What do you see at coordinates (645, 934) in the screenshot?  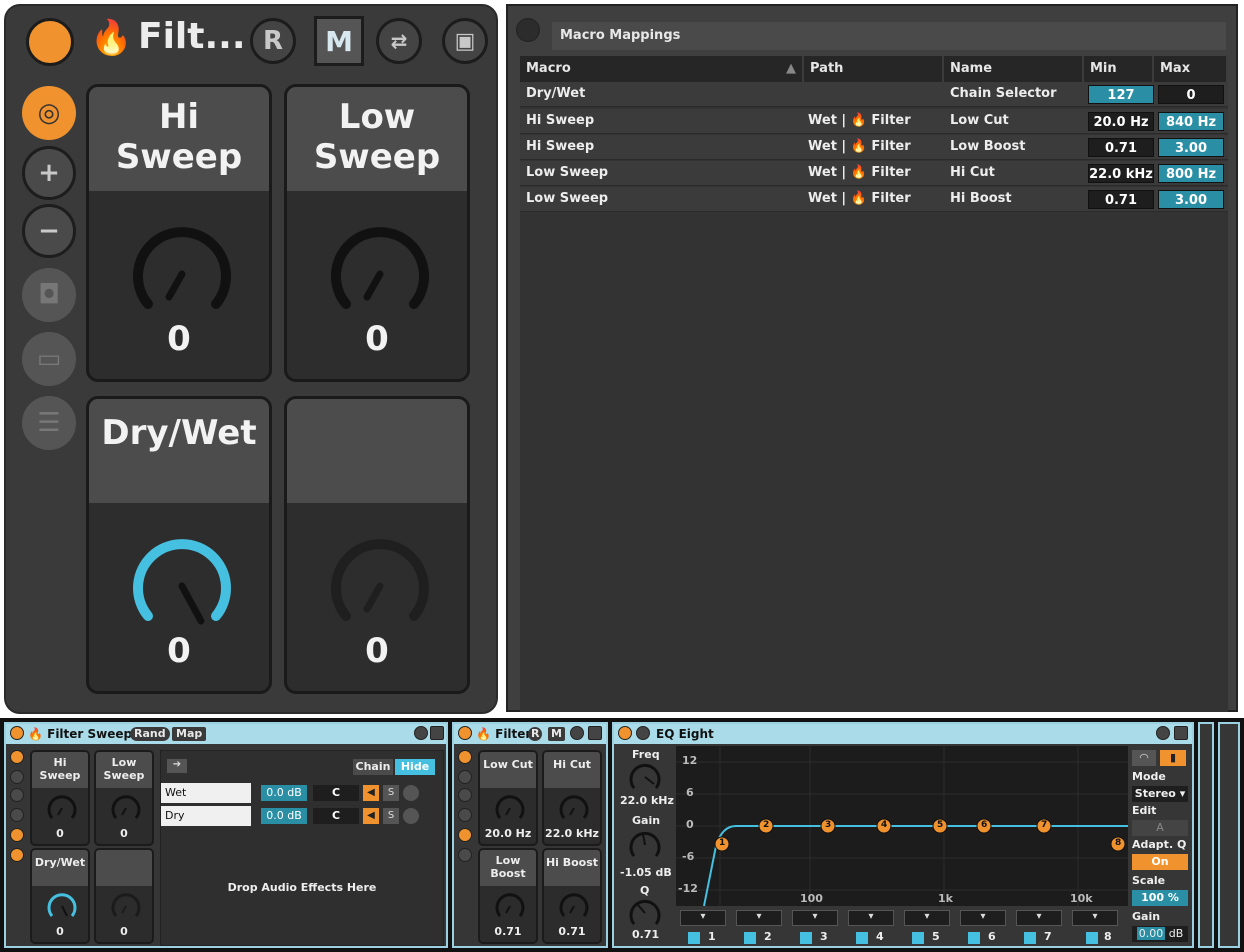 I see `q-value: 0.71` at bounding box center [645, 934].